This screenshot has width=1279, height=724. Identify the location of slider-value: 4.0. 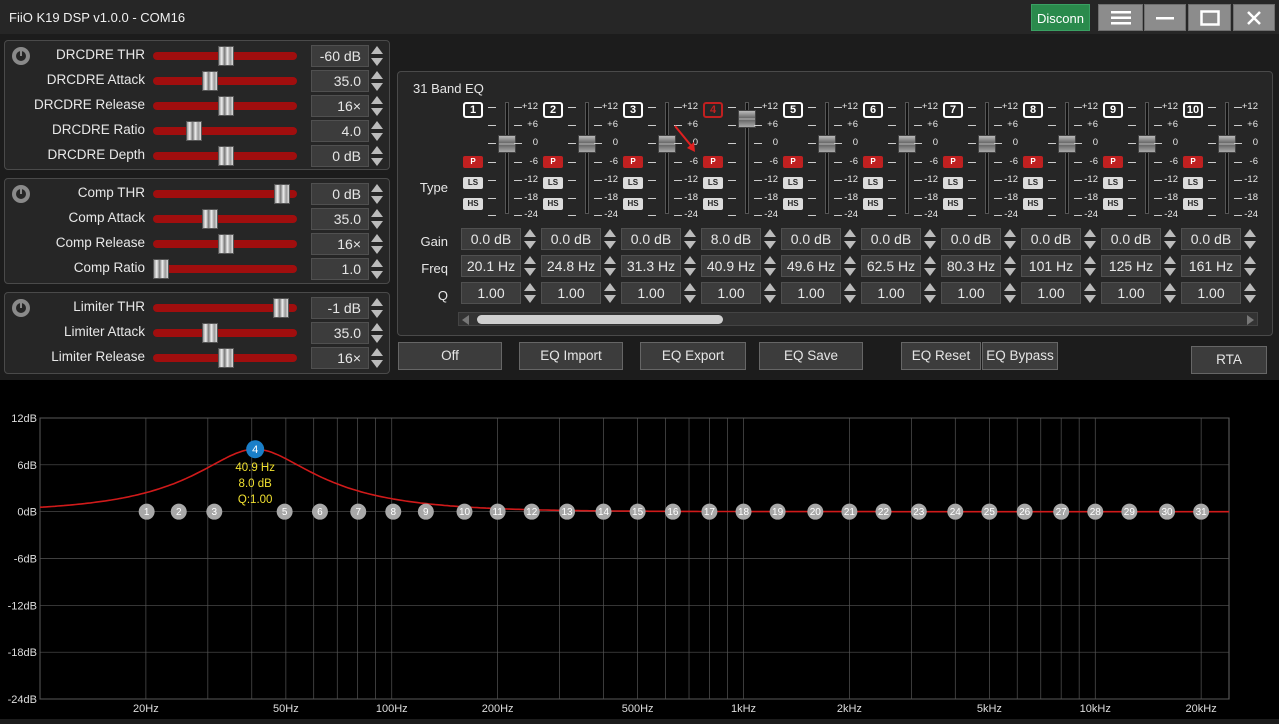
(340, 131).